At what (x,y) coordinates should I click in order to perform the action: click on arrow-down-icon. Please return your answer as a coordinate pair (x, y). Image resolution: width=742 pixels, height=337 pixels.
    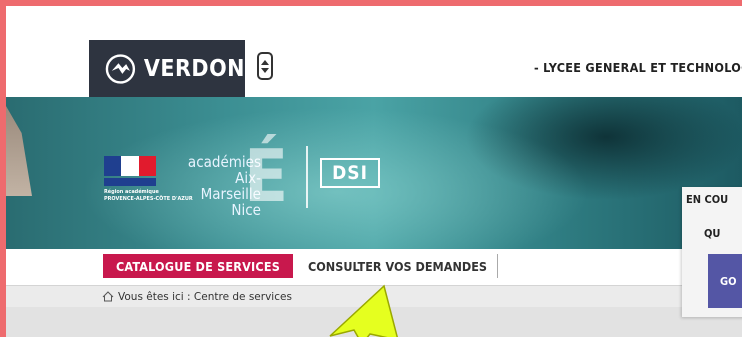
    Looking at the image, I should click on (265, 70).